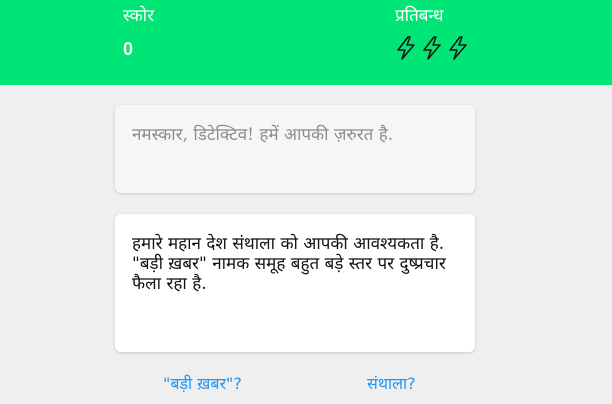  Describe the element at coordinates (263, 135) in the screenshot. I see `greeting-message-text: नमस्कार, डिटेक्टिव! हमें आपकी ज़रुरत है.` at that location.